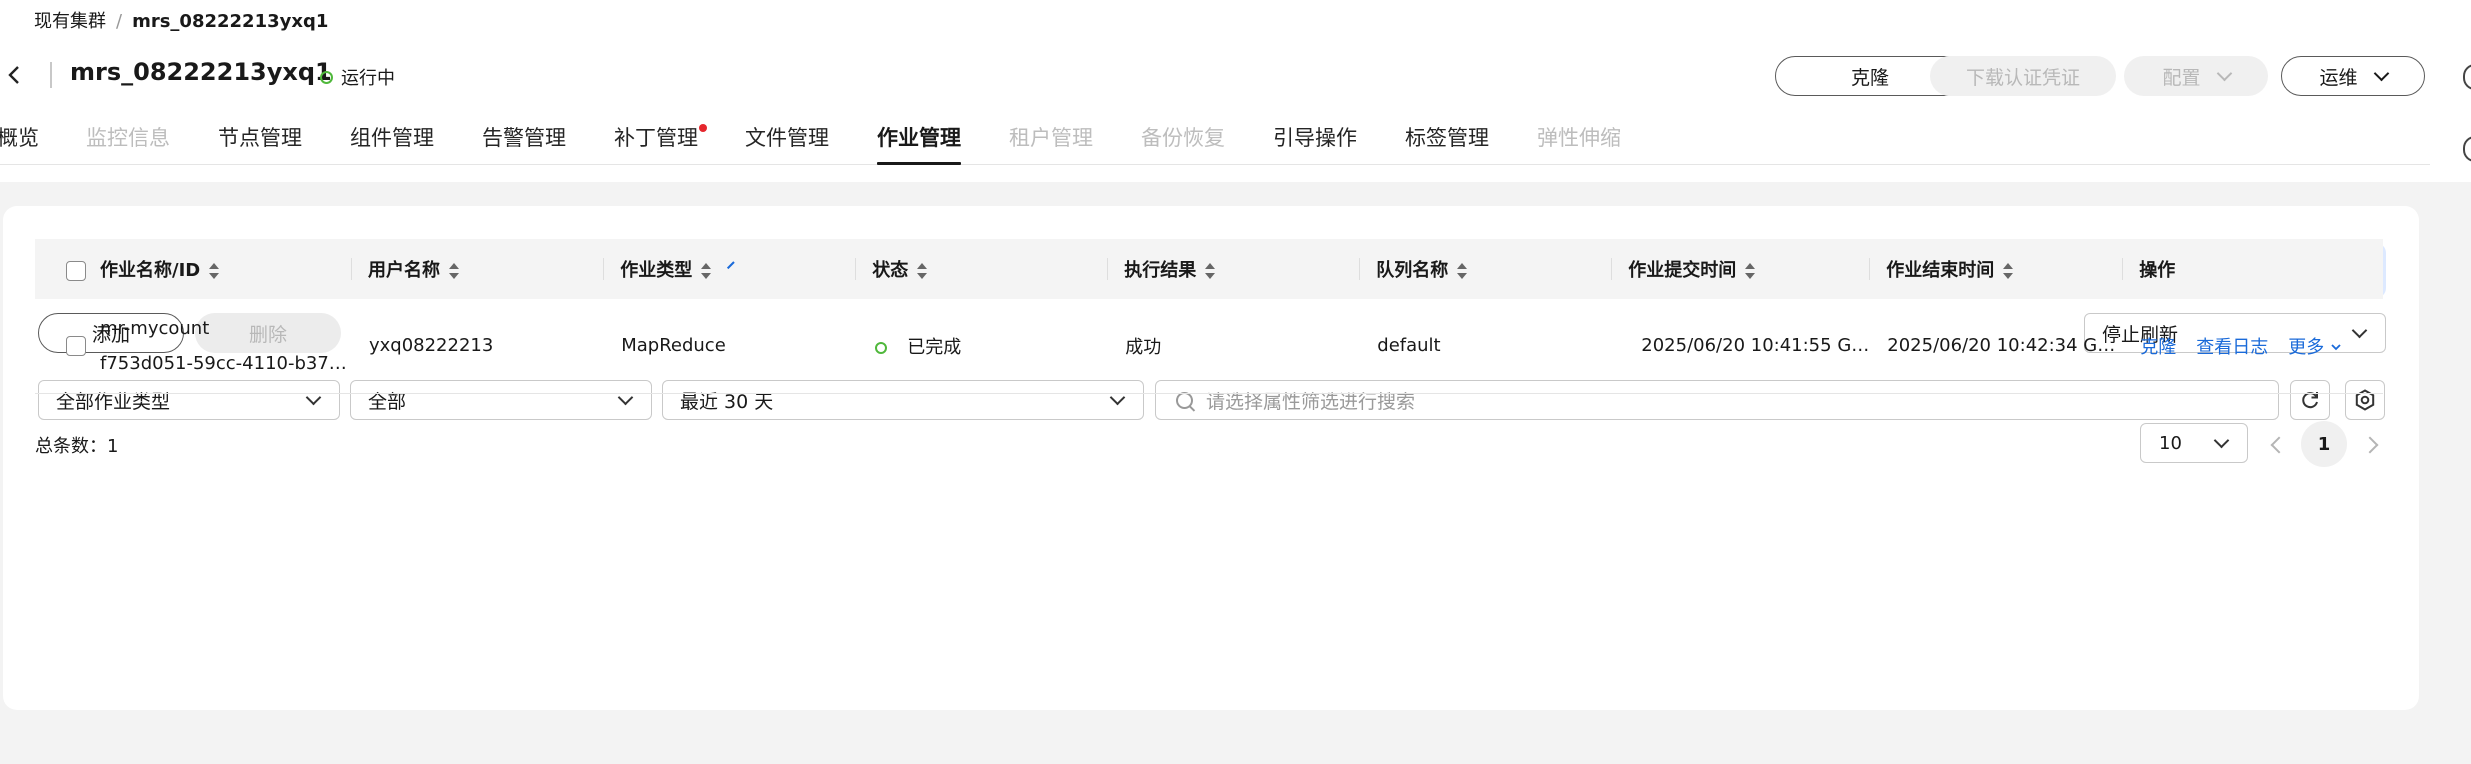 The height and width of the screenshot is (764, 2471). Describe the element at coordinates (1315, 137) in the screenshot. I see `tab-bootstrap: 引导操作` at that location.